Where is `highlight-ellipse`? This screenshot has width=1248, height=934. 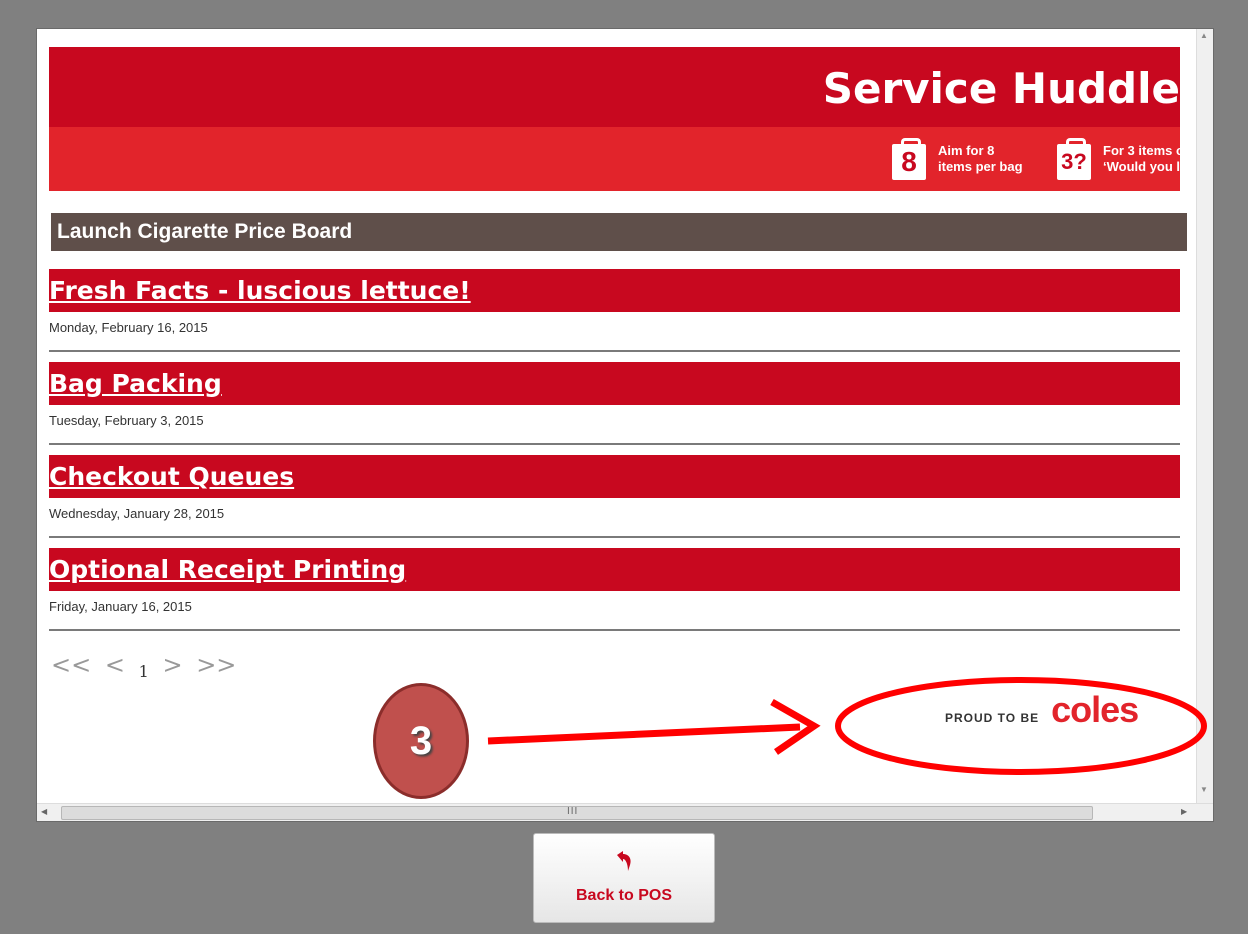
highlight-ellipse is located at coordinates (1021, 726).